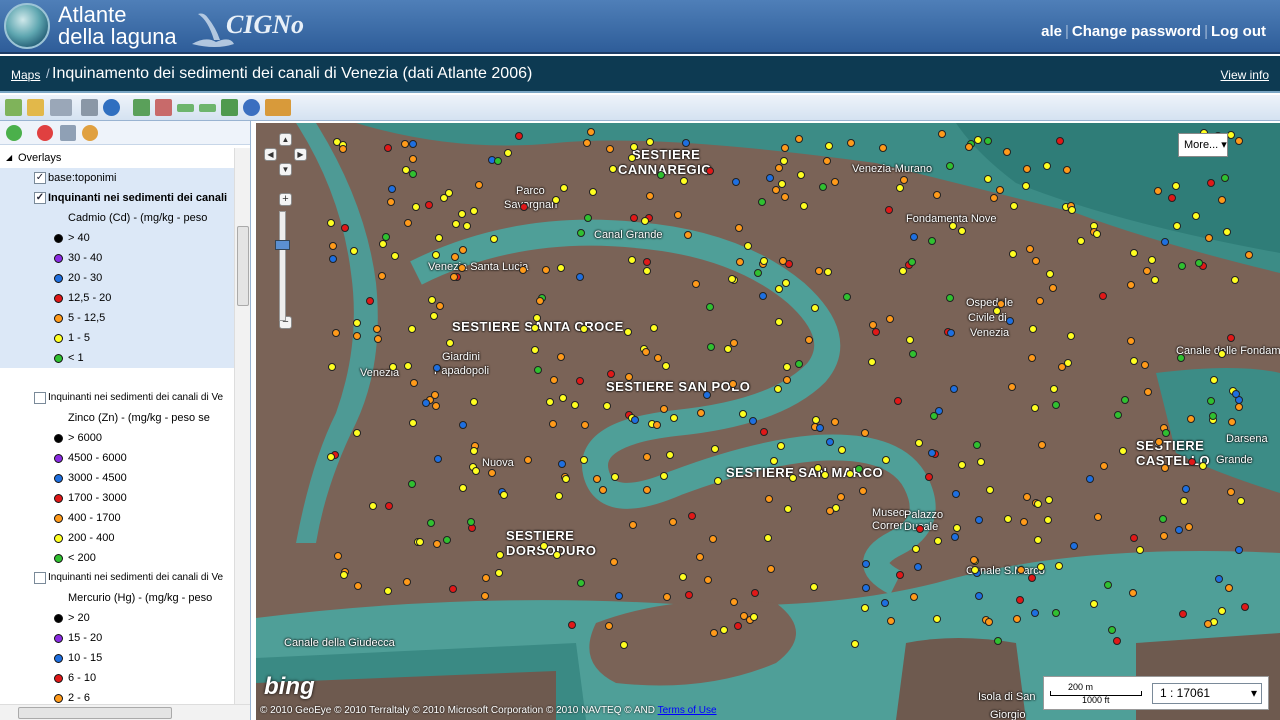 The image size is (1280, 720). I want to click on remove-layer-icon, so click(45, 133).